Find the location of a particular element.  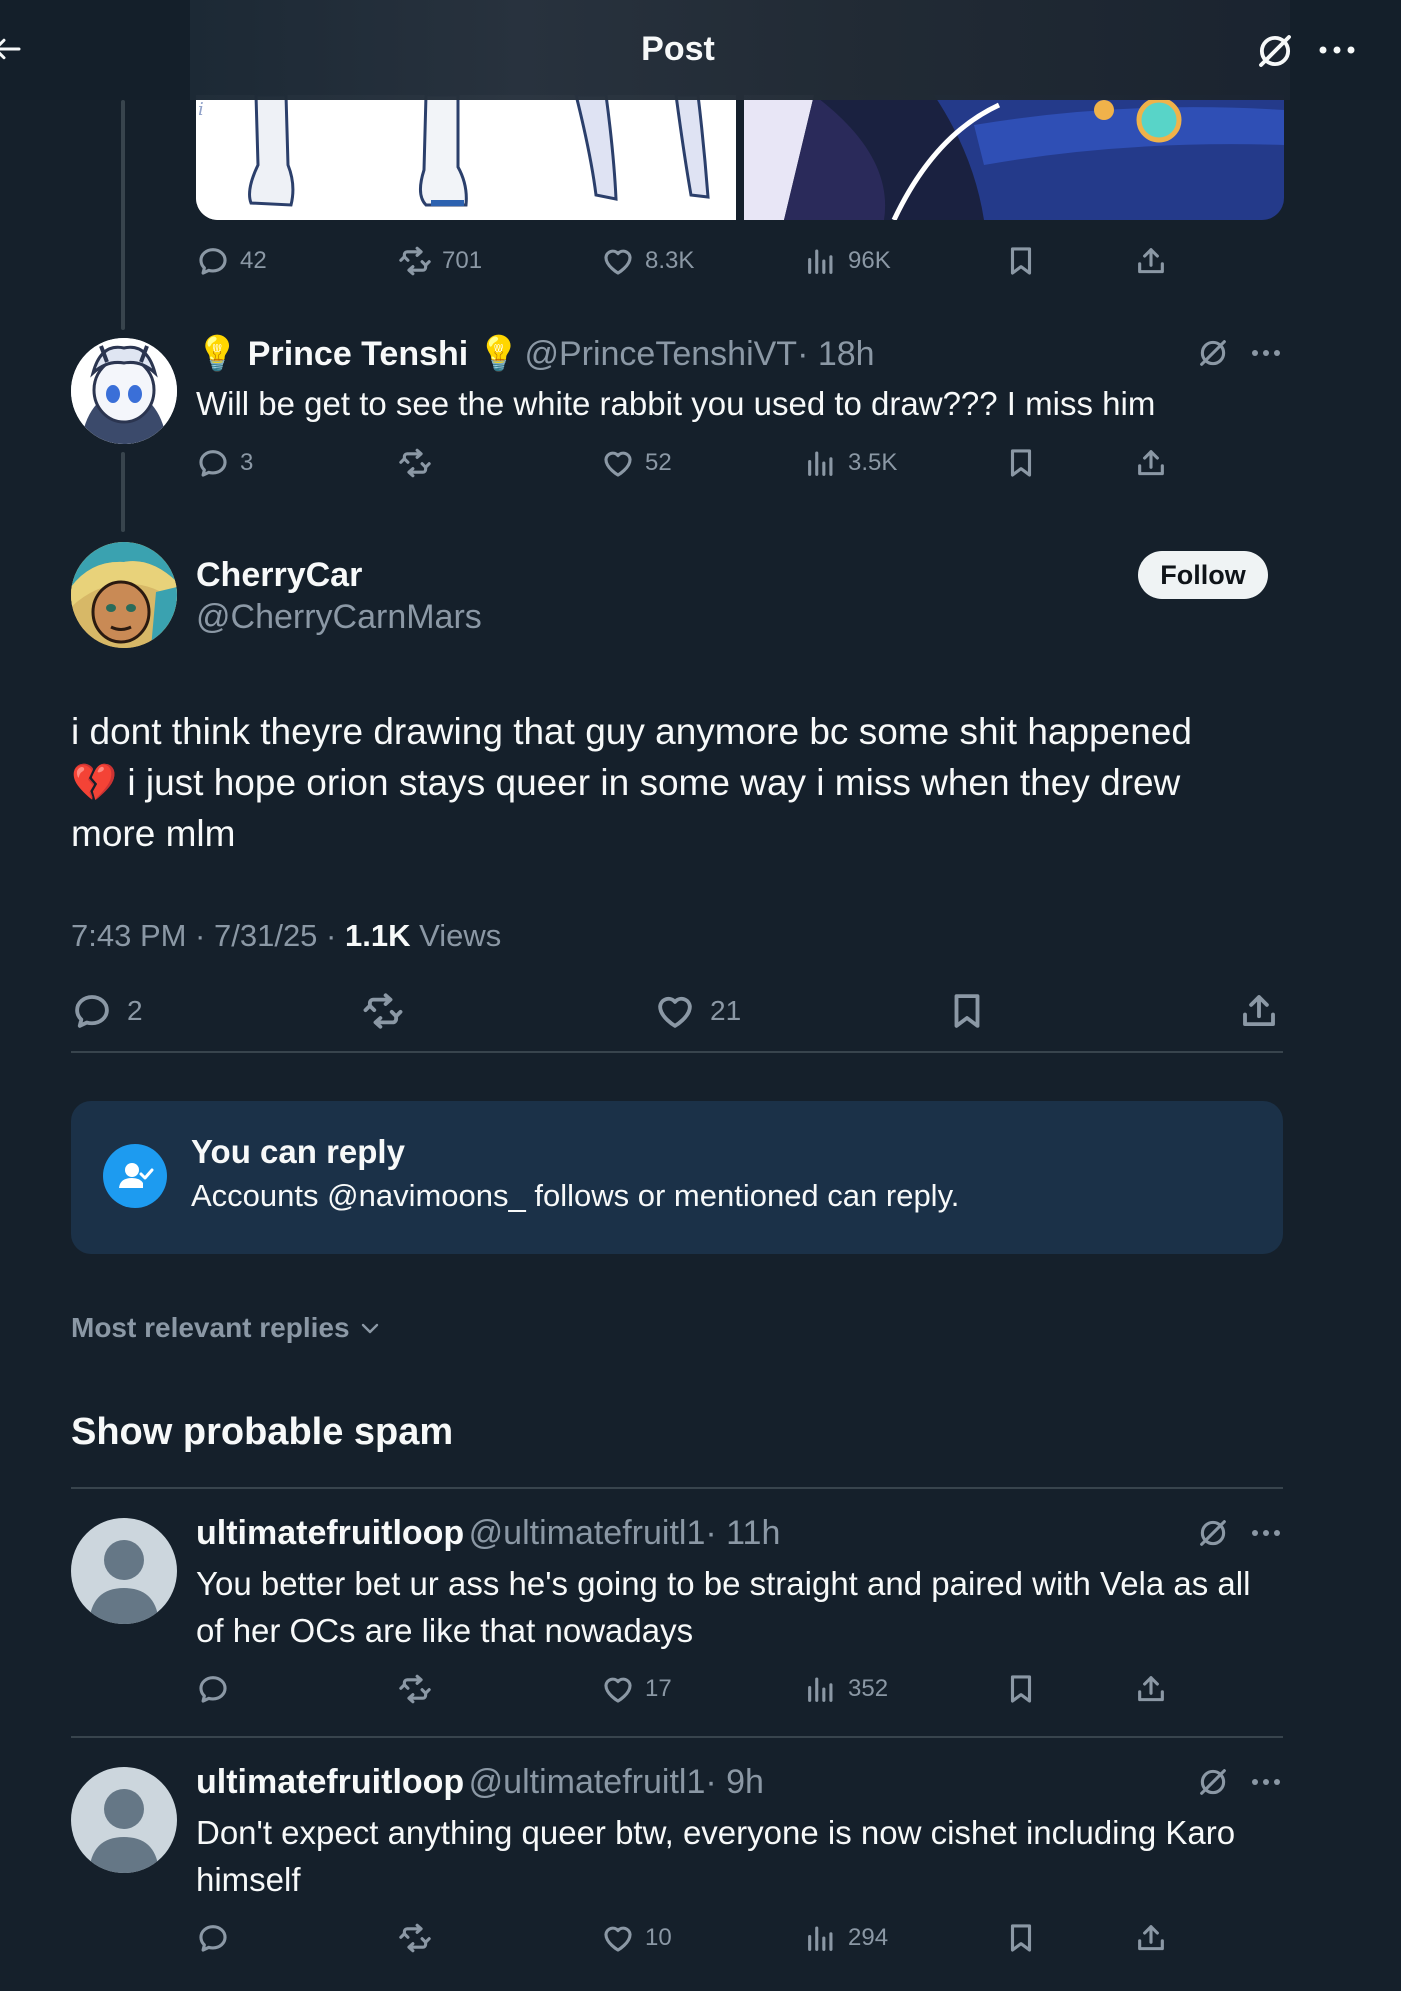

like-action: 21 is located at coordinates (697, 1011).